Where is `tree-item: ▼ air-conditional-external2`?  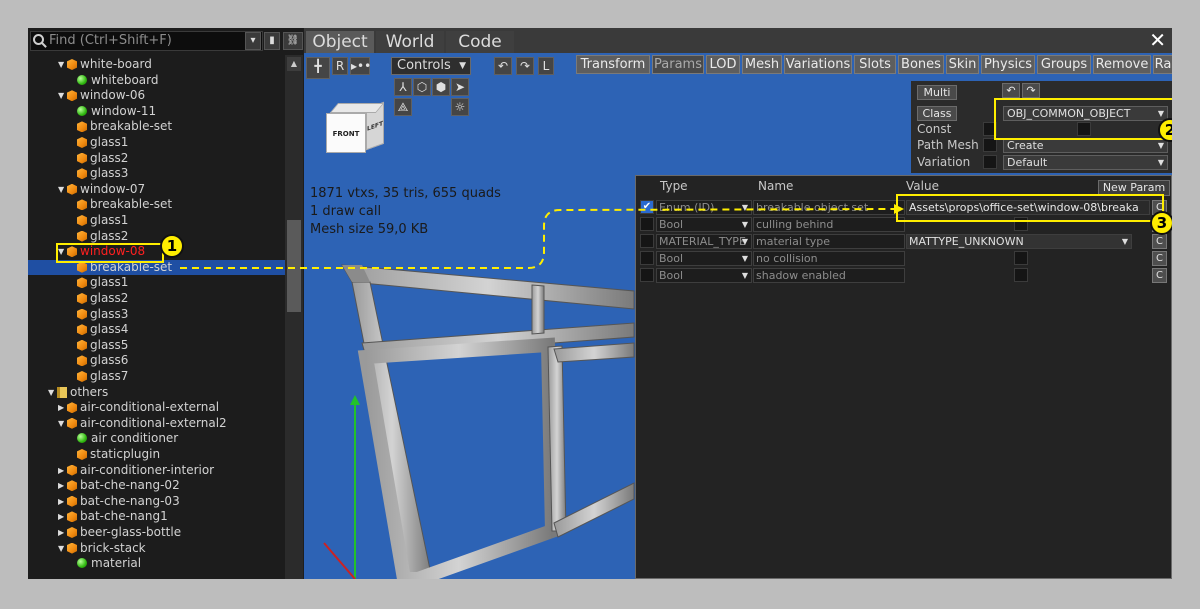
tree-item: ▼ air-conditional-external2 is located at coordinates (156, 424).